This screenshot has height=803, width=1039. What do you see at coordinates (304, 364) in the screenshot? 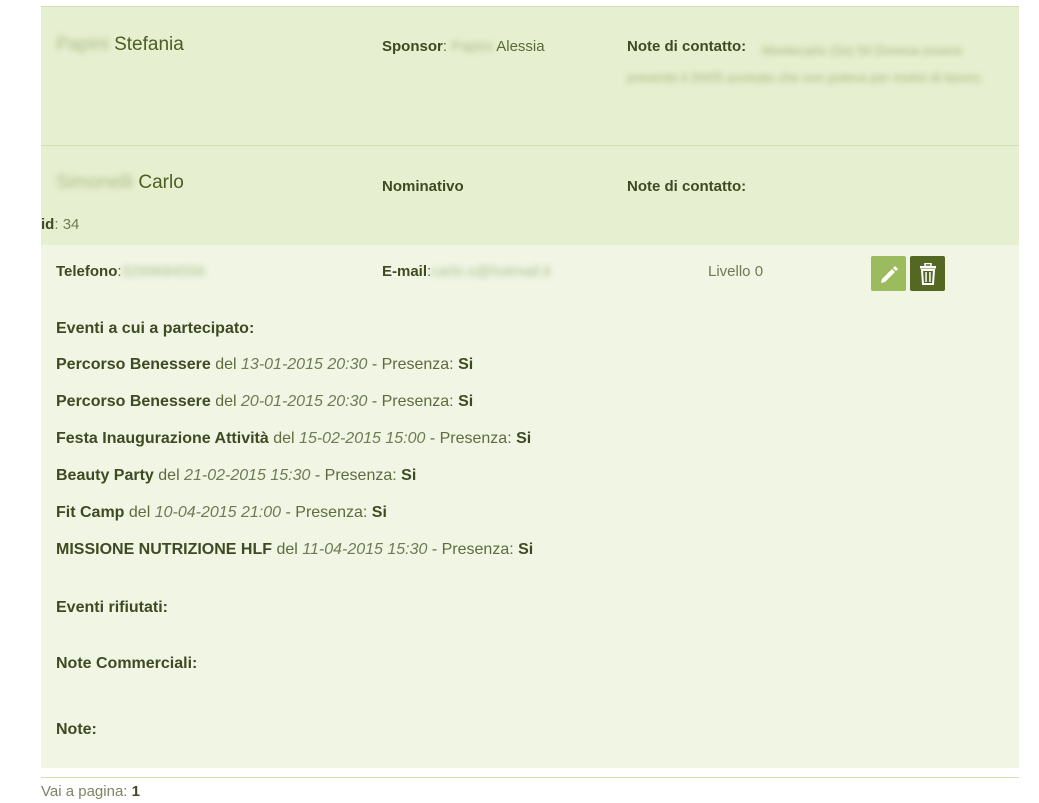
I see `event-date: 13-01-2015 20:30` at bounding box center [304, 364].